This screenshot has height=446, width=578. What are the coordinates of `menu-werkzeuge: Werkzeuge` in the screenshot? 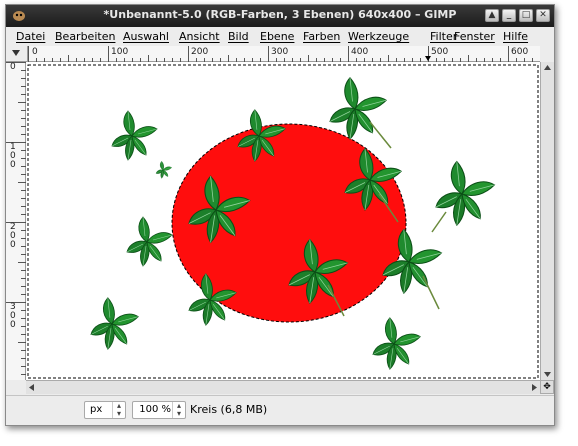 It's located at (378, 36).